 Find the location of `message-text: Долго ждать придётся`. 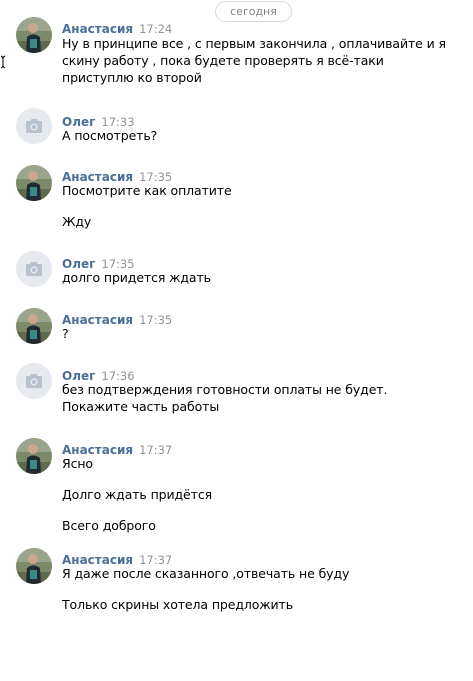

message-text: Долго ждать придётся is located at coordinates (137, 494).